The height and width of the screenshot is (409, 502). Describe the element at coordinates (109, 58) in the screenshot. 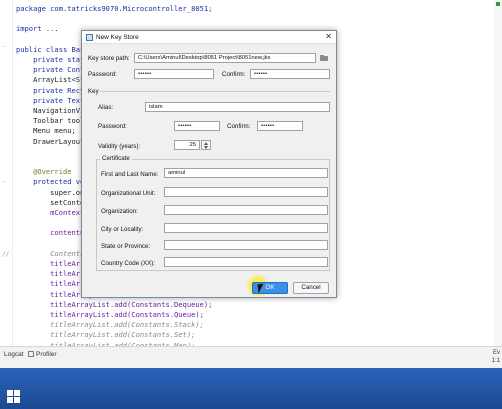

I see `key-store-path-label: Key store path:` at that location.